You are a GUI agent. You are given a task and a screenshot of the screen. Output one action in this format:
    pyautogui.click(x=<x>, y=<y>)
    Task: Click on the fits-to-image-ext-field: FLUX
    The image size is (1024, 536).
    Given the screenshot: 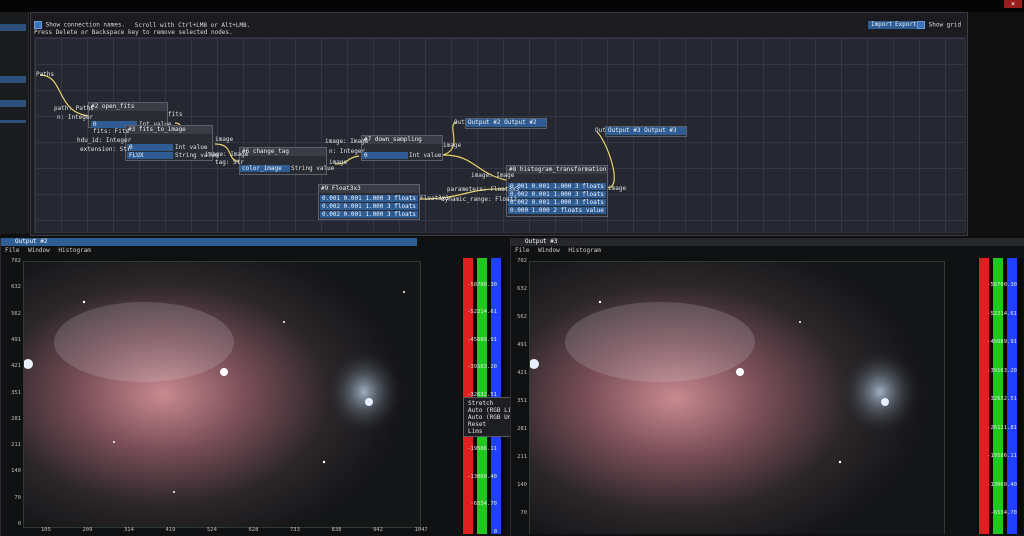 What is the action you would take?
    pyautogui.click(x=150, y=155)
    